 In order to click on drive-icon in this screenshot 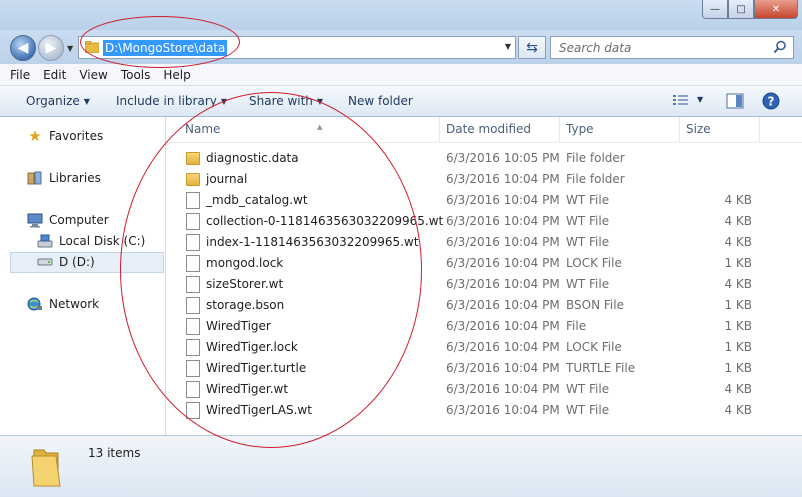, I will do `click(45, 241)`.